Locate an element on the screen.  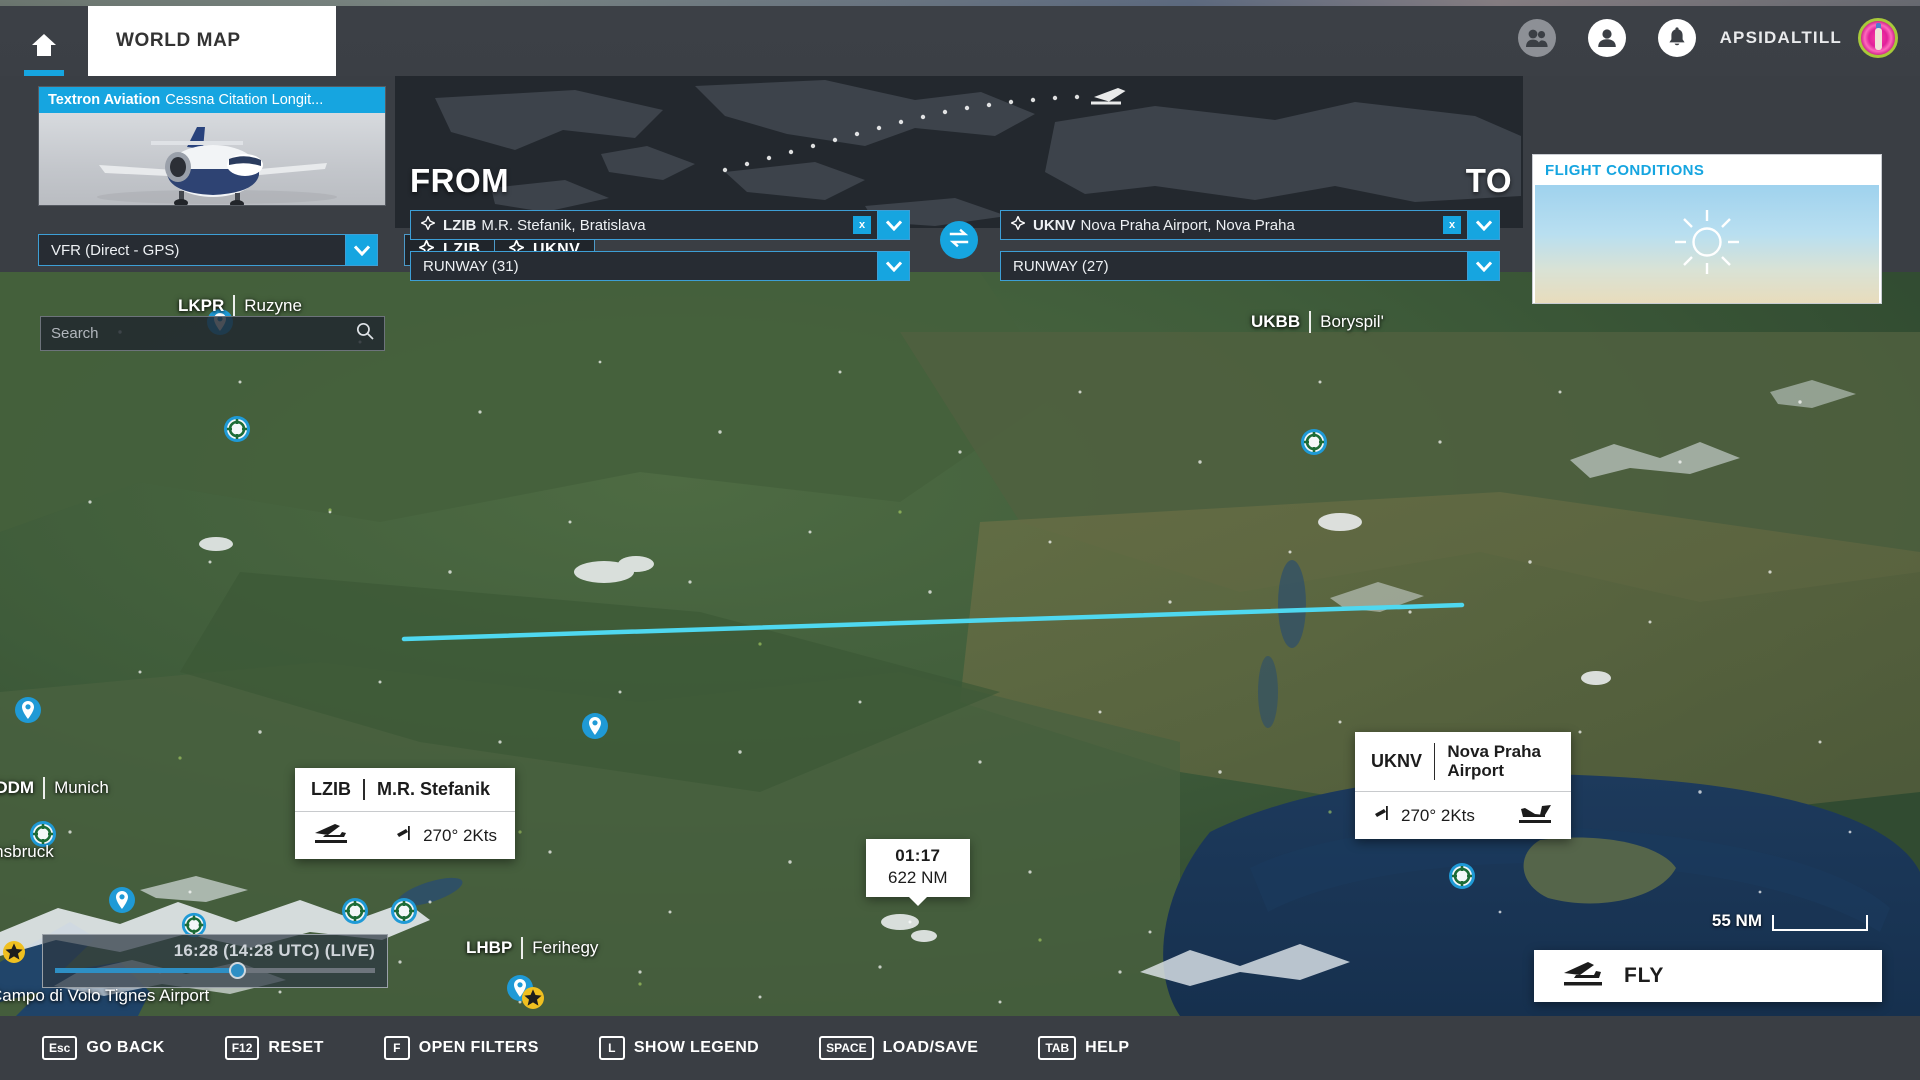
planner-world-map-background is located at coordinates (959, 152).